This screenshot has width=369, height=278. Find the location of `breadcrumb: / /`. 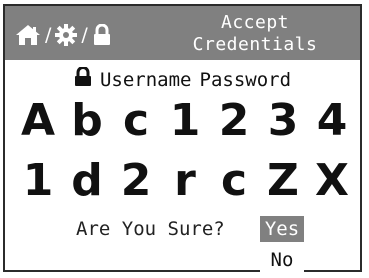

breadcrumb: / / is located at coordinates (63, 35).